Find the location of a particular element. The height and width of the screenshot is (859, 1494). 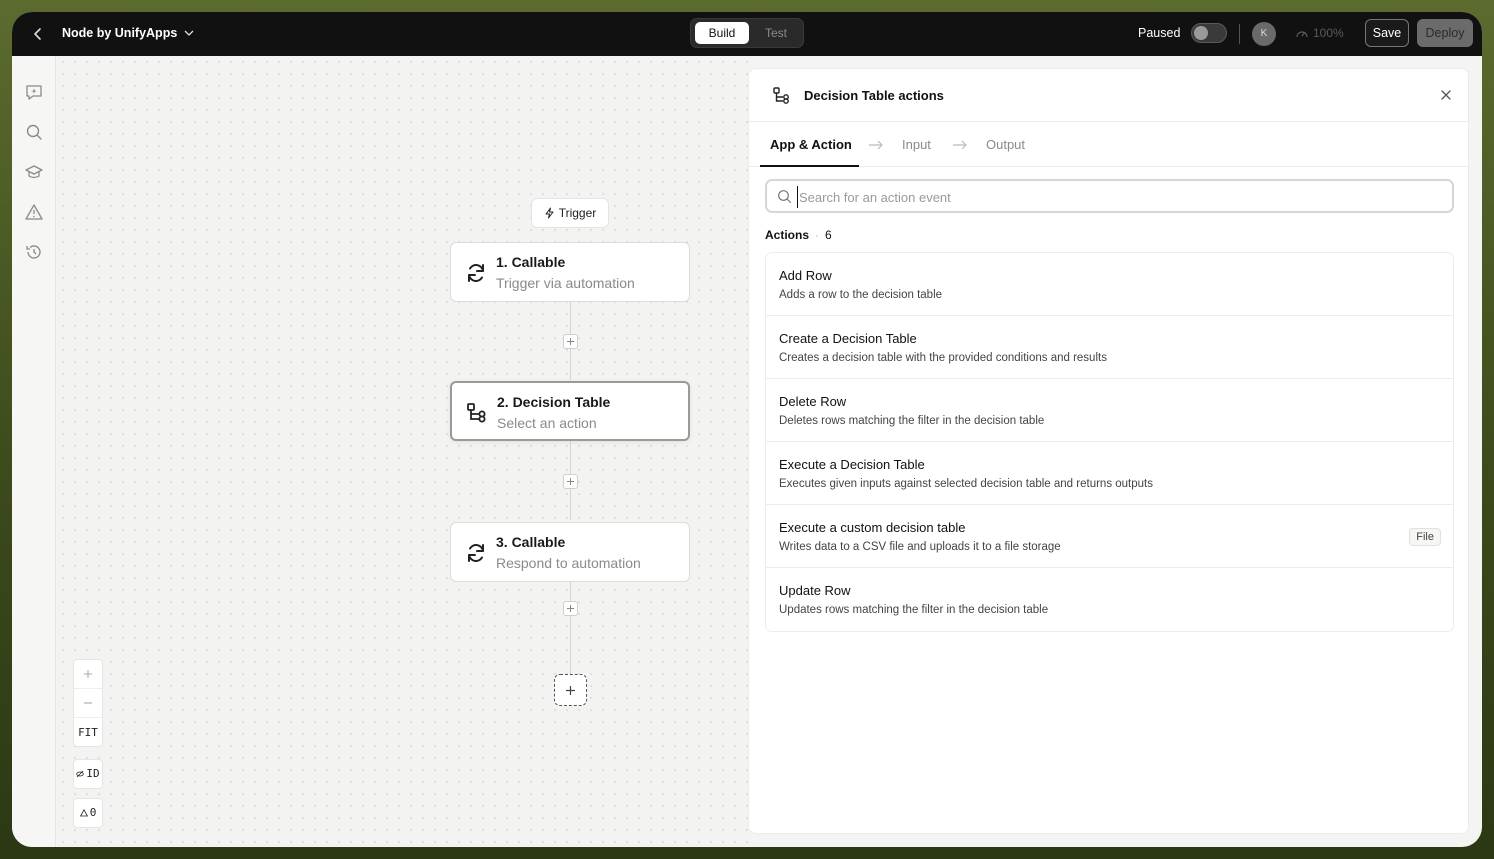

chevron-down-icon is located at coordinates (189, 33).